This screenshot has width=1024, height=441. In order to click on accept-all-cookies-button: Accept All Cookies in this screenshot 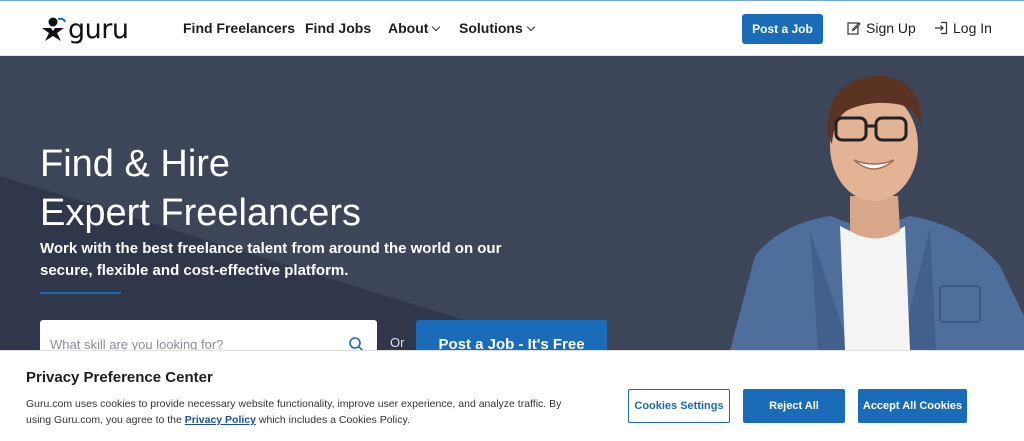, I will do `click(912, 406)`.